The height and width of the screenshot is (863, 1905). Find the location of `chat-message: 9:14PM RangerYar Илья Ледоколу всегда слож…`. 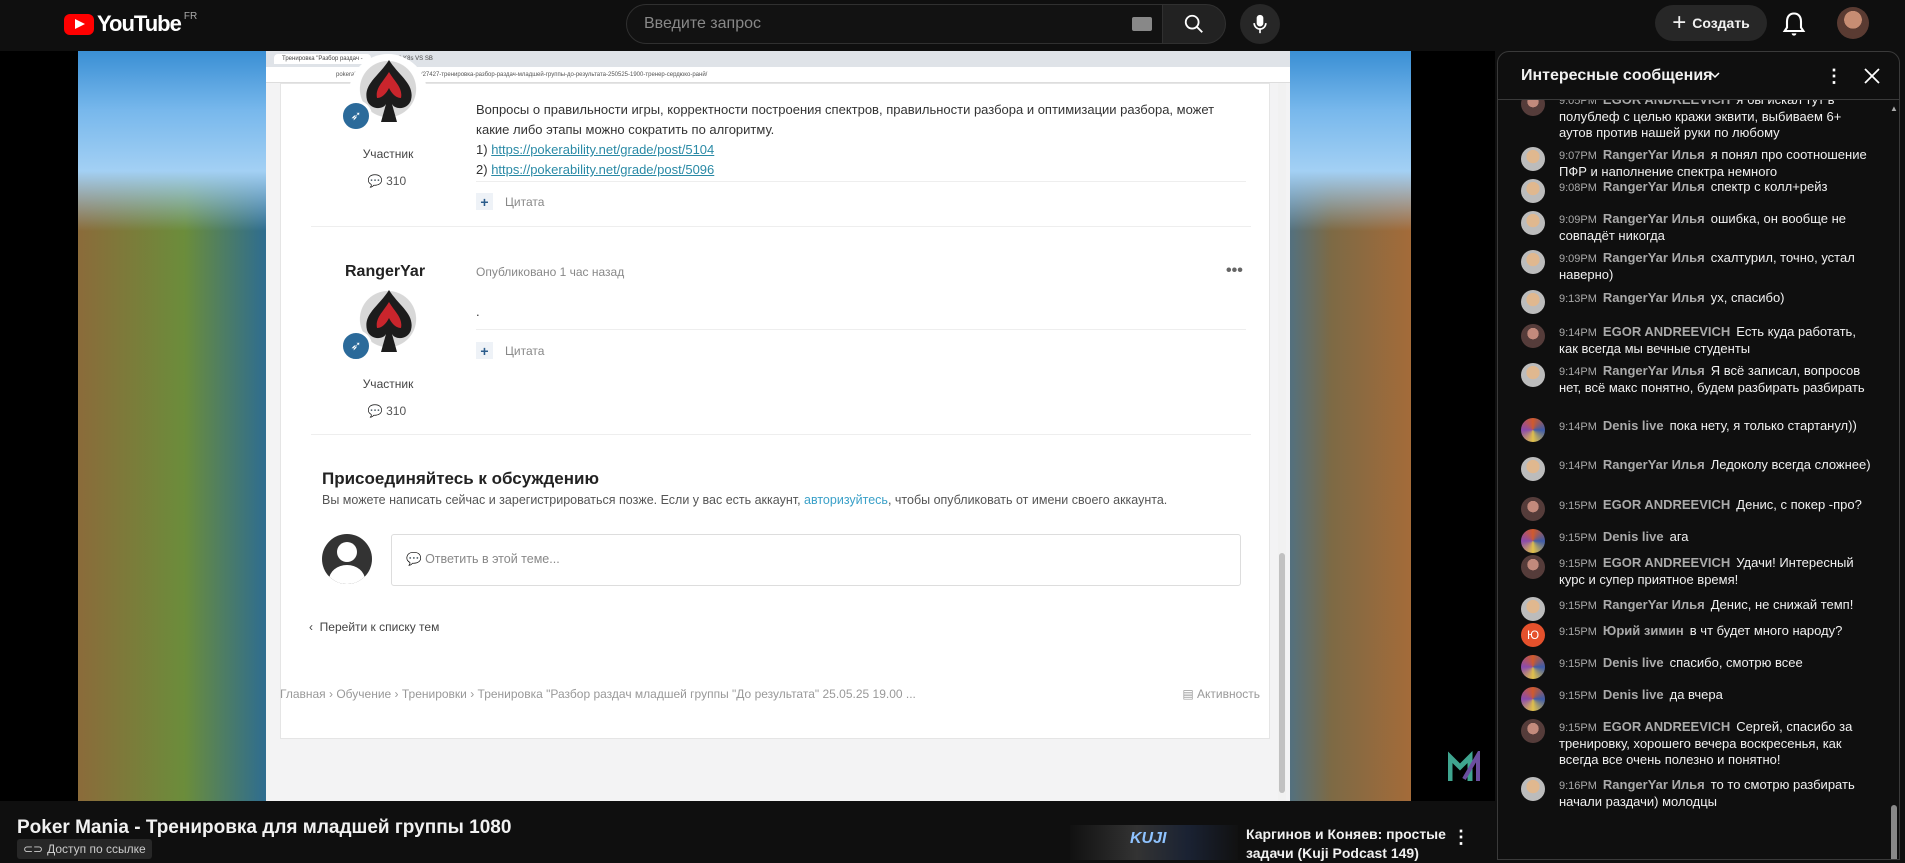

chat-message: 9:14PM RangerYar Илья Ледоколу всегда слож… is located at coordinates (1696, 469).